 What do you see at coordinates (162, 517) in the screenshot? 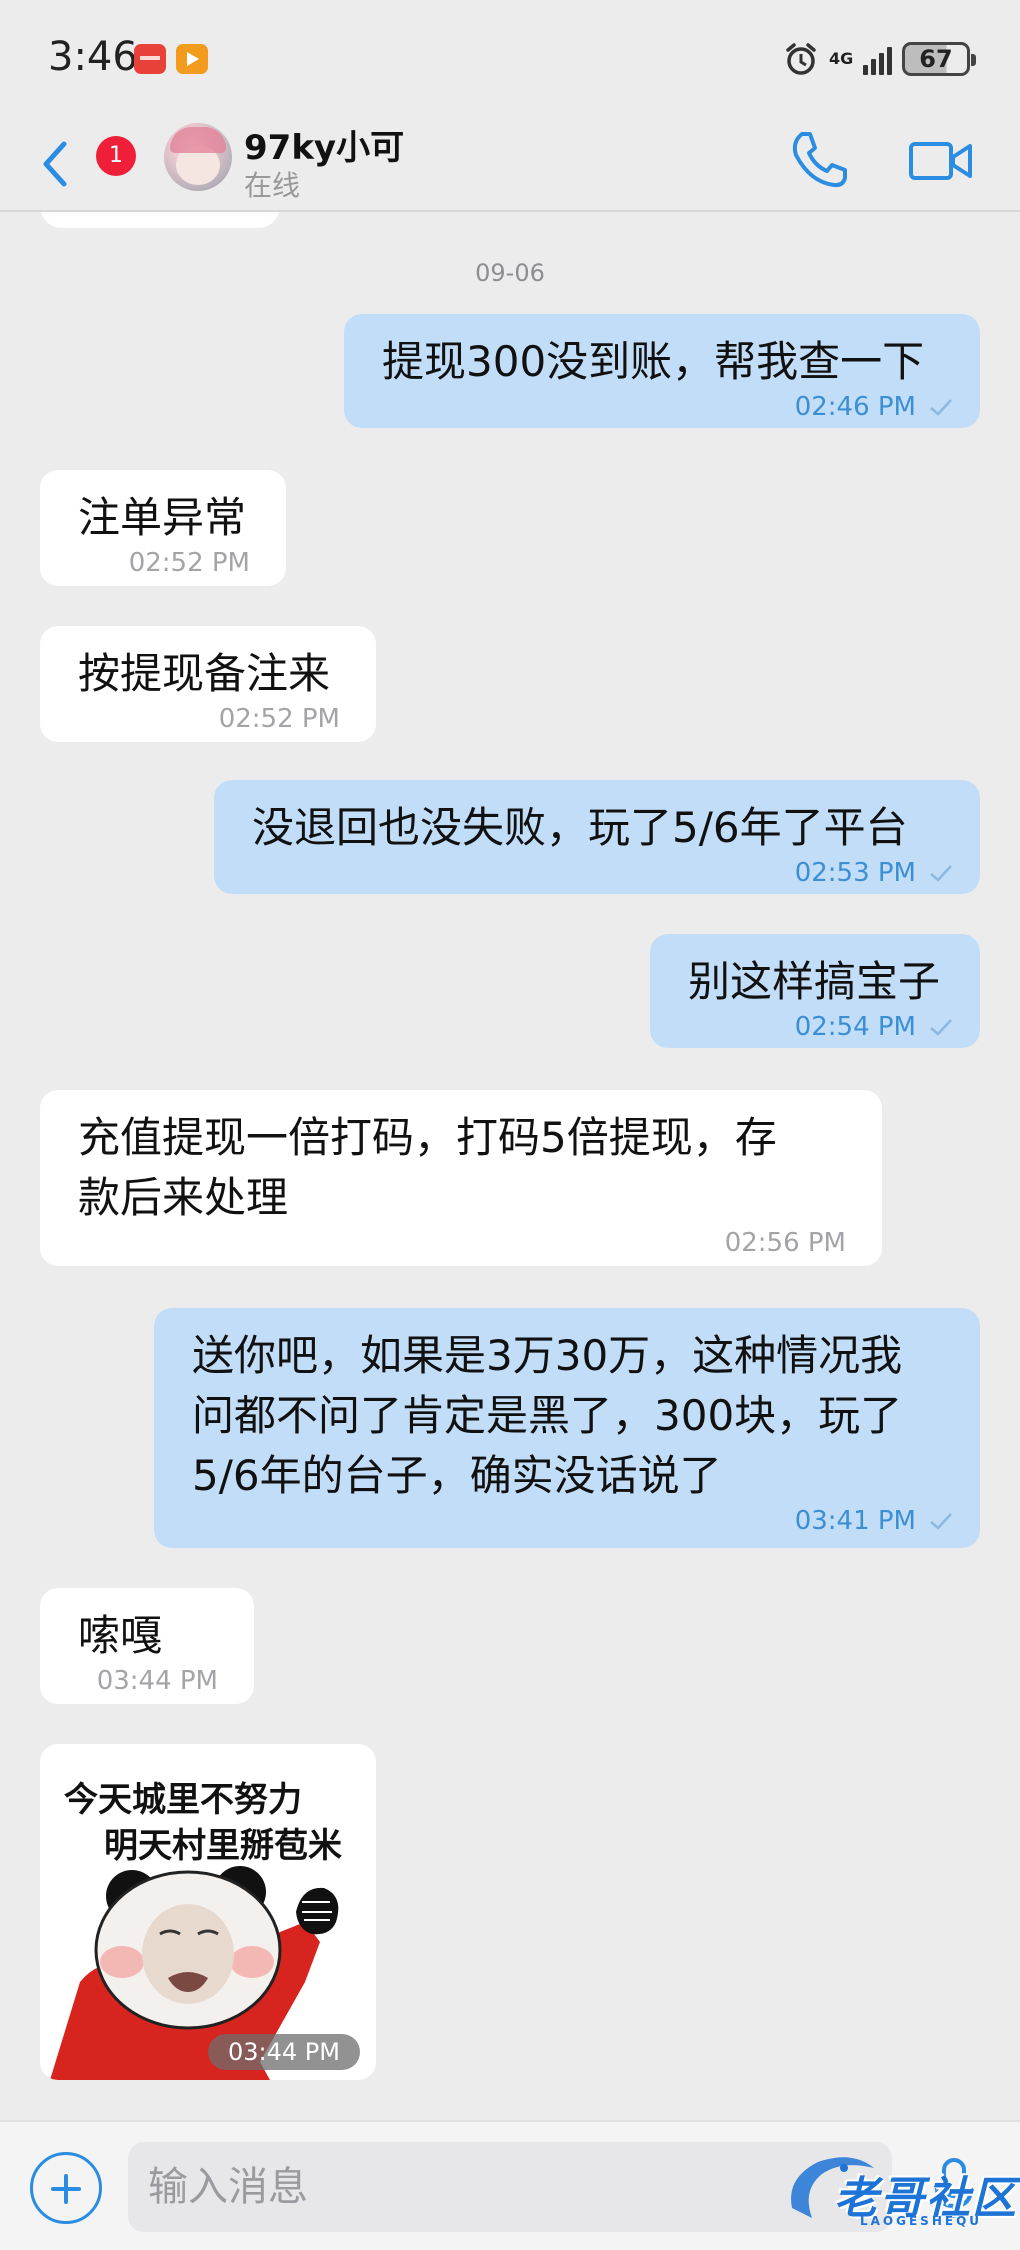
I see `message-text: 注单异常` at bounding box center [162, 517].